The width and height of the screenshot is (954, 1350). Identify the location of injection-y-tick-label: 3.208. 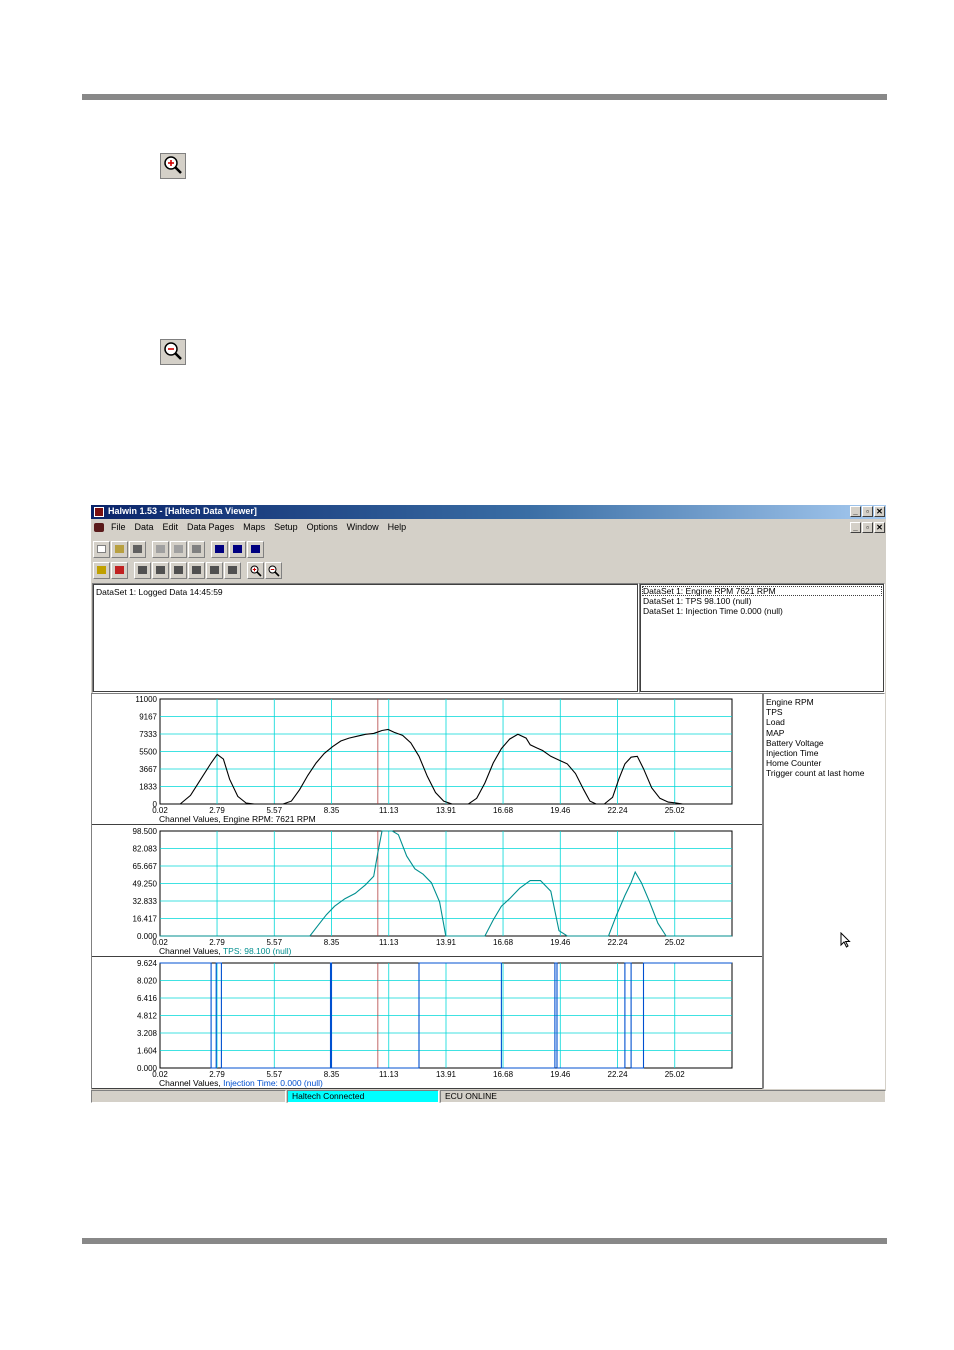
(147, 1033).